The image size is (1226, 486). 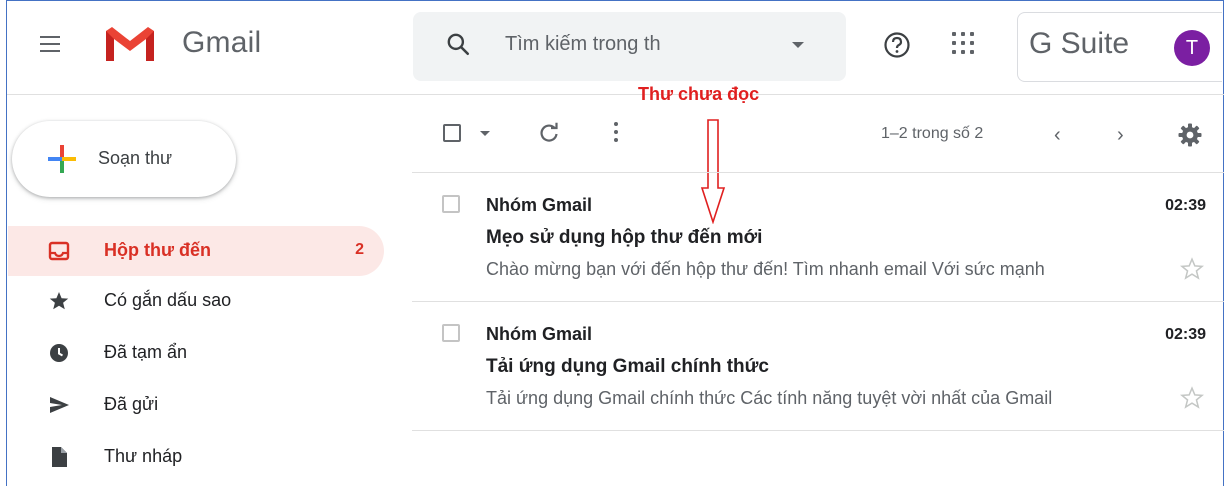 I want to click on sidebar-item-starred: Có gắn dấu sao, so click(x=196, y=301).